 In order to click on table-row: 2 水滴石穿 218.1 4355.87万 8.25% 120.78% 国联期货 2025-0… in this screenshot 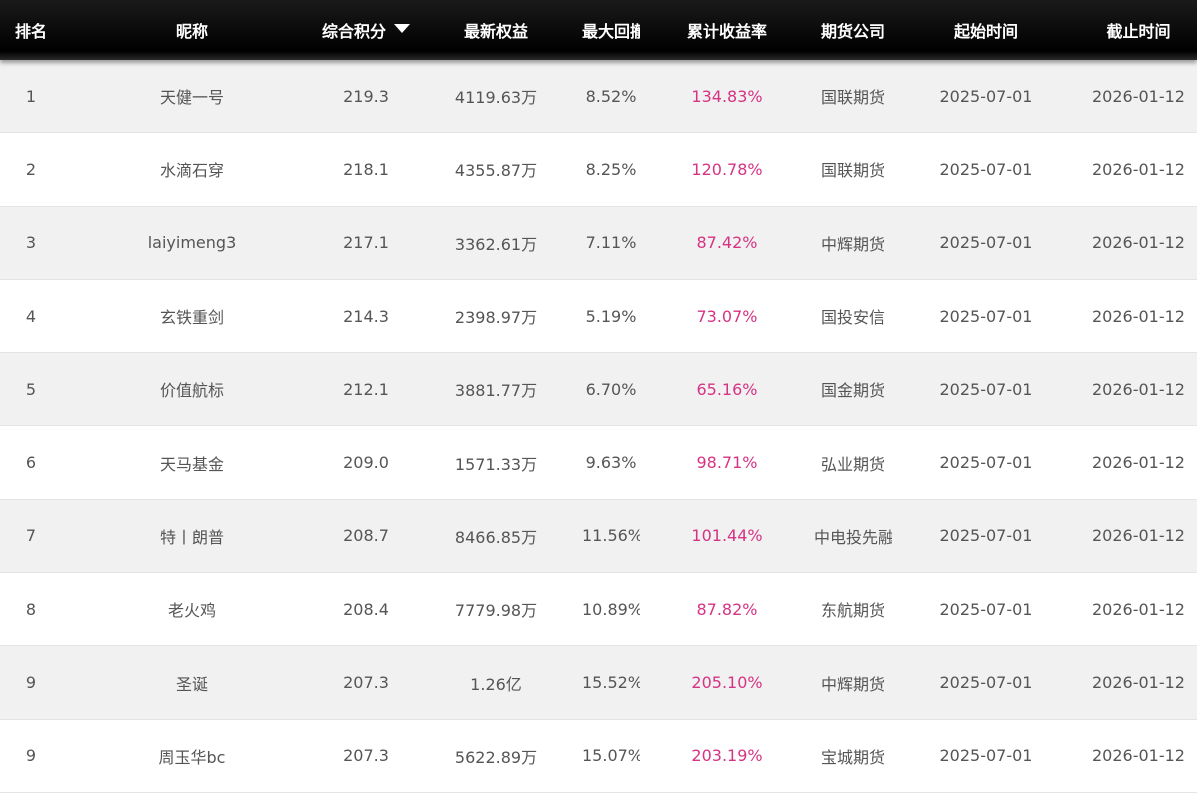, I will do `click(598, 170)`.